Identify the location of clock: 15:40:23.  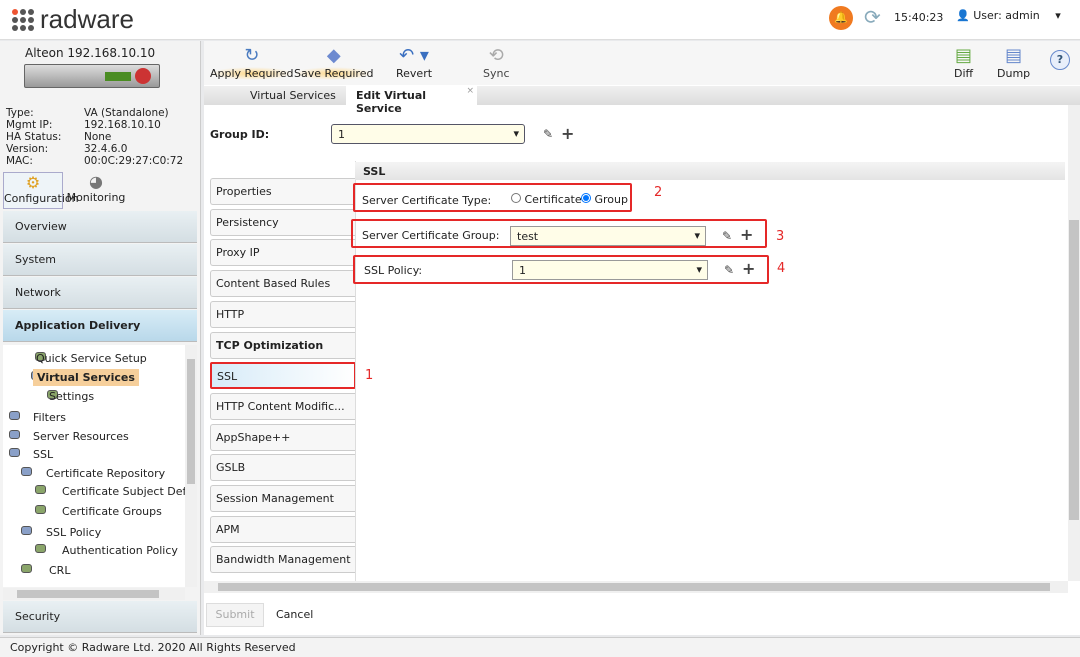
(919, 17).